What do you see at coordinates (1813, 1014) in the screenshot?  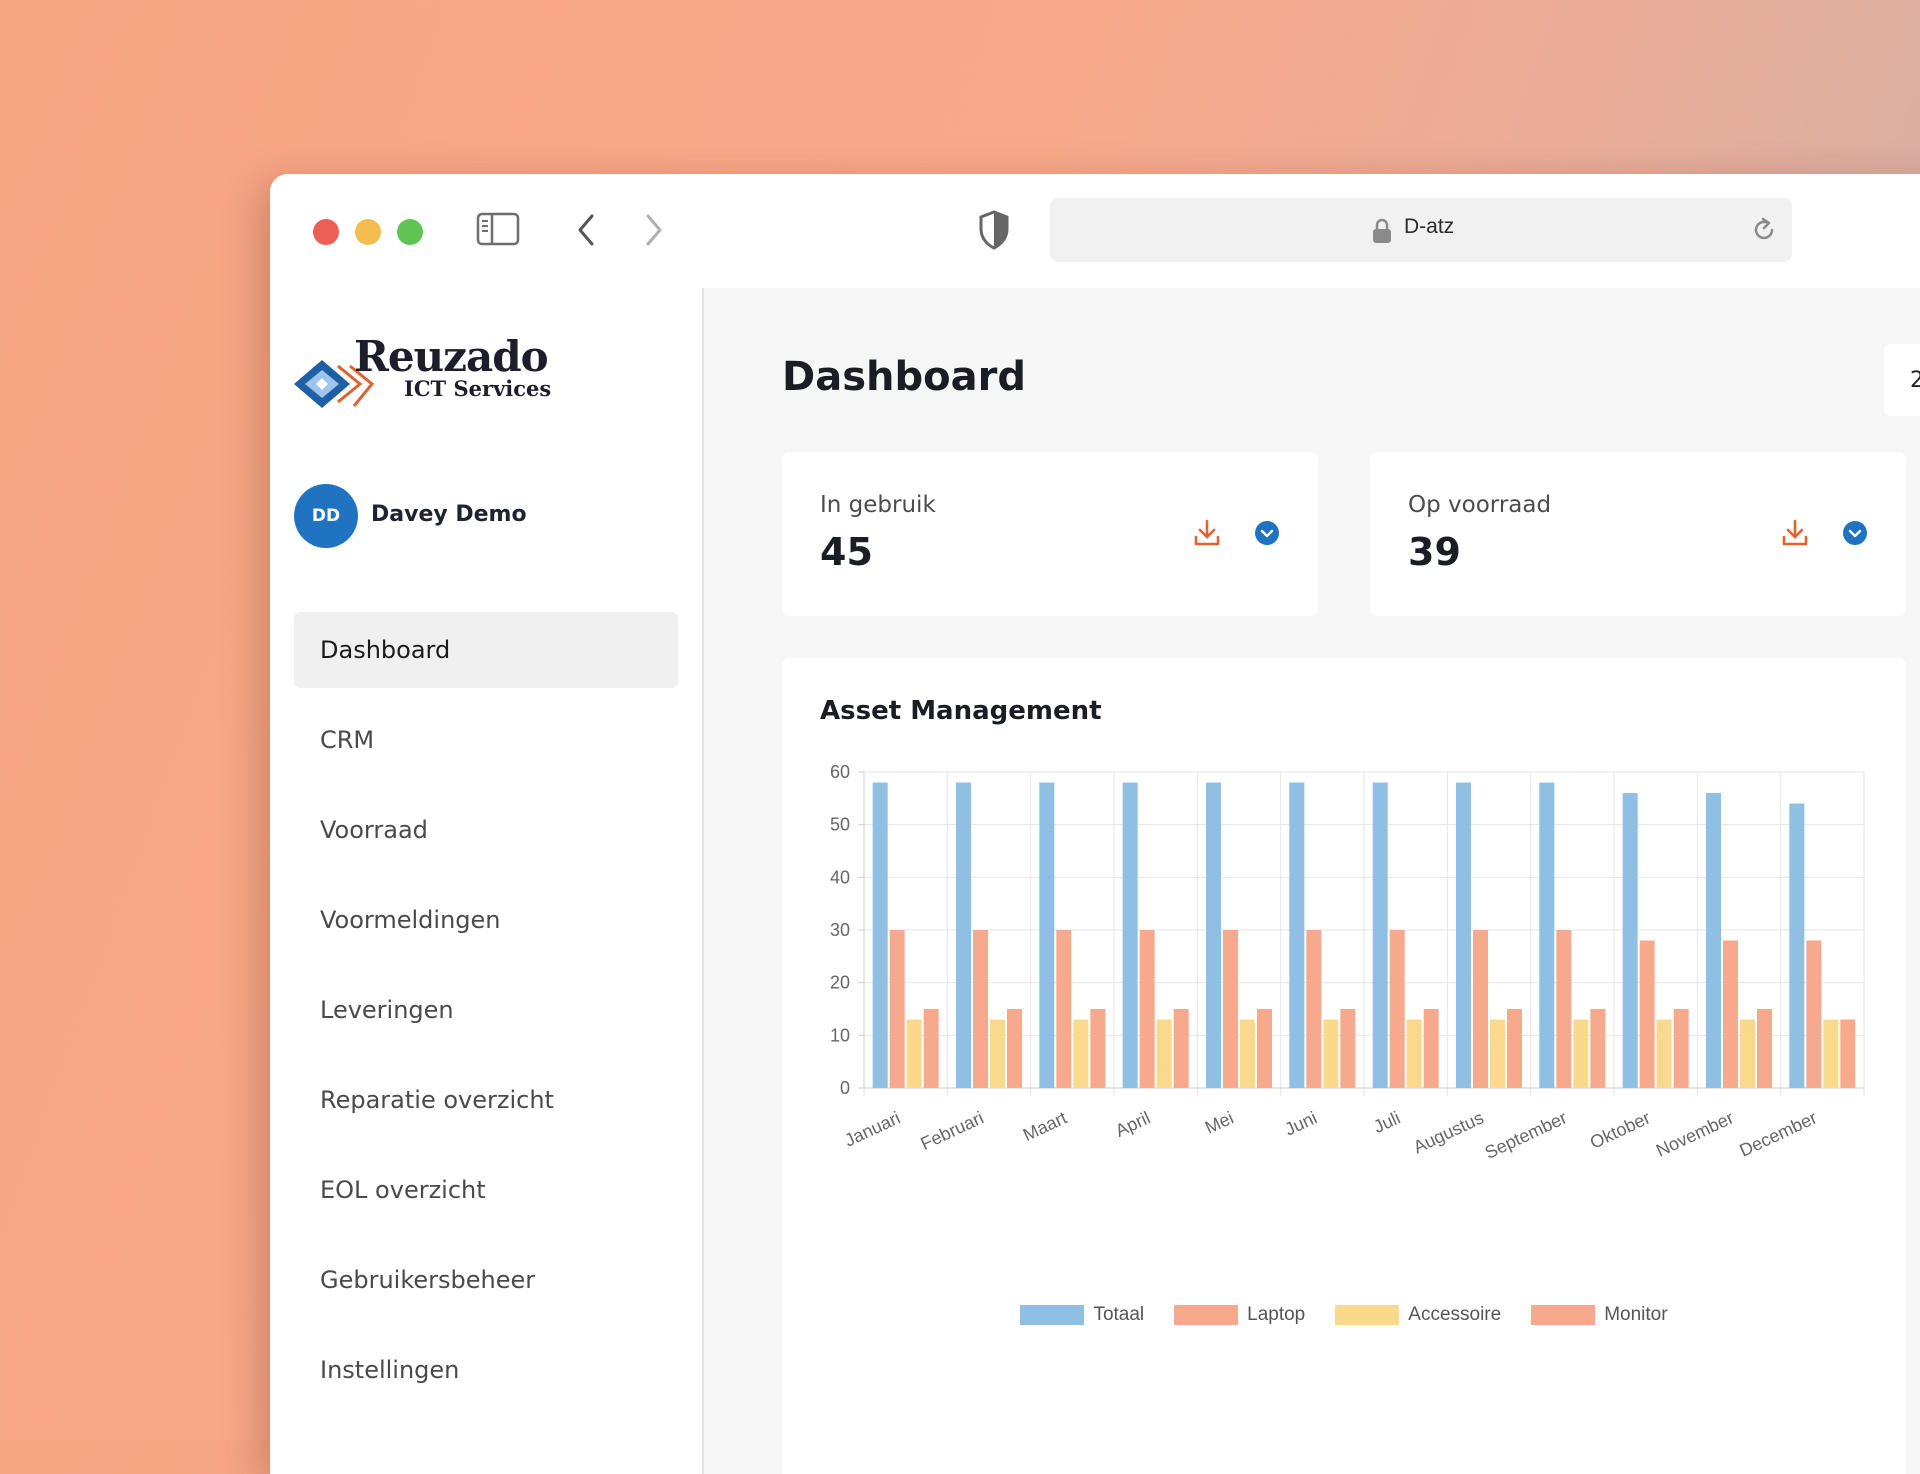 I see `bar-laptop-december` at bounding box center [1813, 1014].